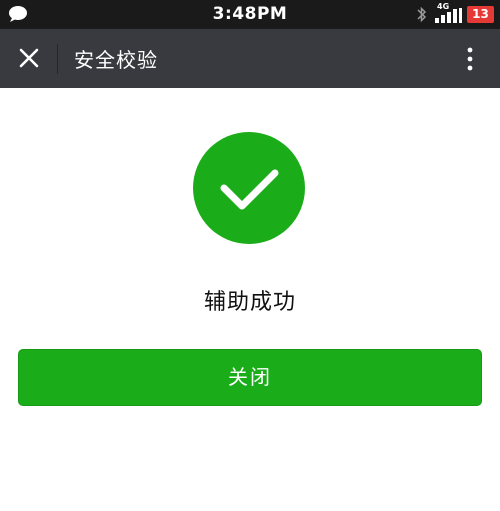 The width and height of the screenshot is (500, 511). Describe the element at coordinates (480, 14) in the screenshot. I see `battery-indicator: 13` at that location.